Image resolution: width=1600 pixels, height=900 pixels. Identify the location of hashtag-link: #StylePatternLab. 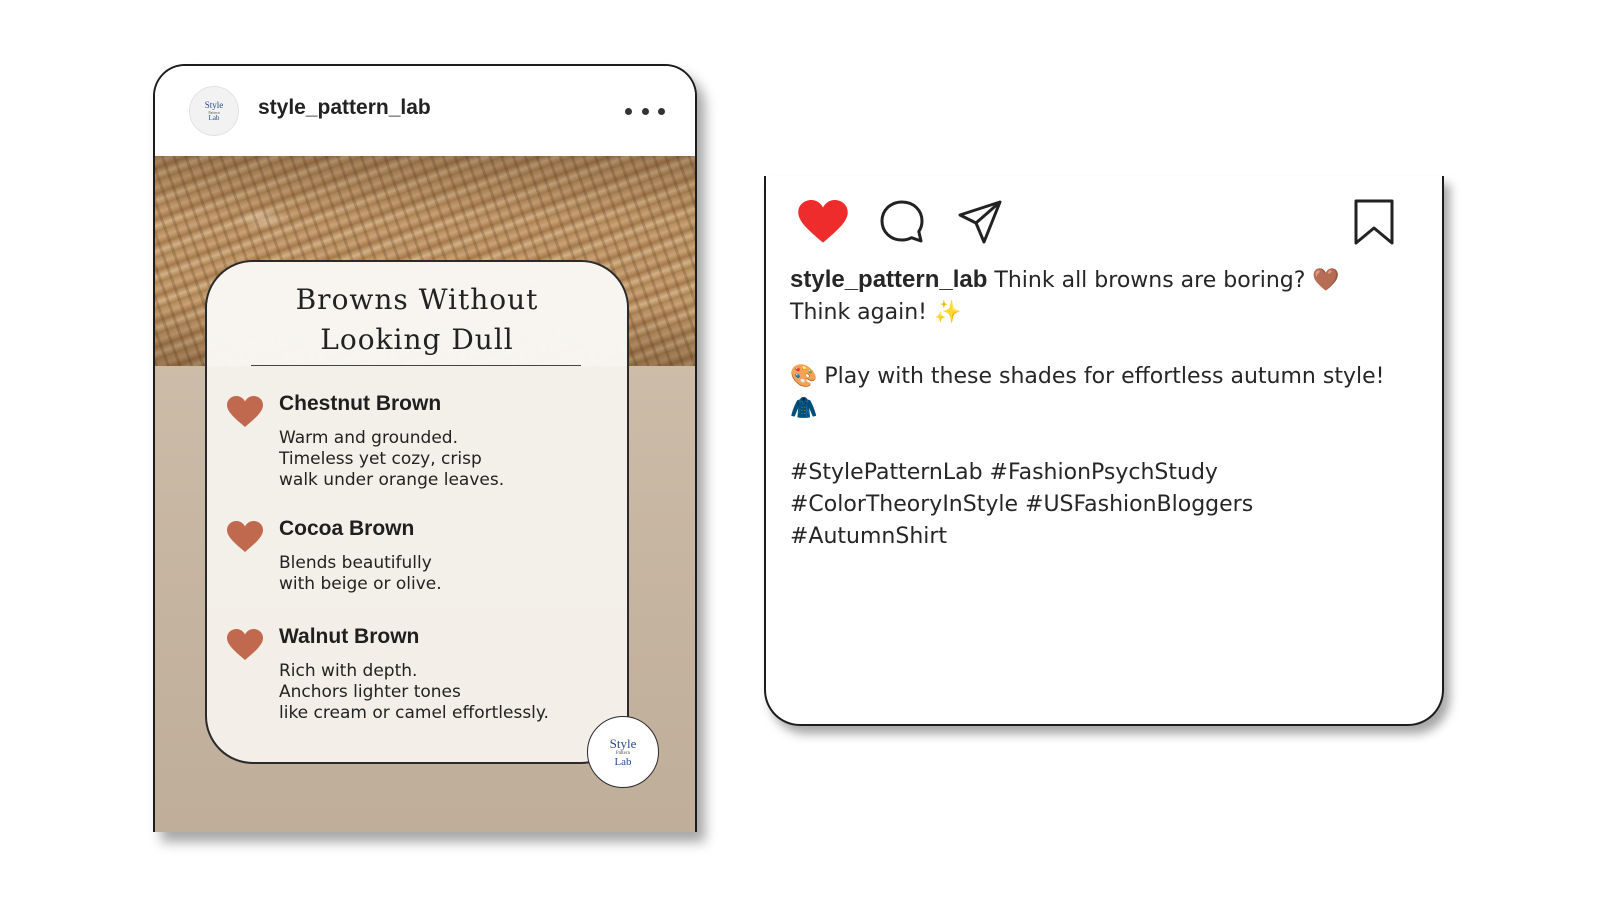
(886, 472).